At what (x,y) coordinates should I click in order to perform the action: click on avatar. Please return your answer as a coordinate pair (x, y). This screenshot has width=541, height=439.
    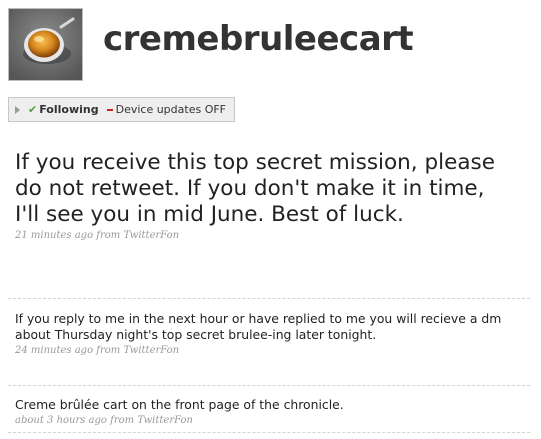
    Looking at the image, I should click on (45, 44).